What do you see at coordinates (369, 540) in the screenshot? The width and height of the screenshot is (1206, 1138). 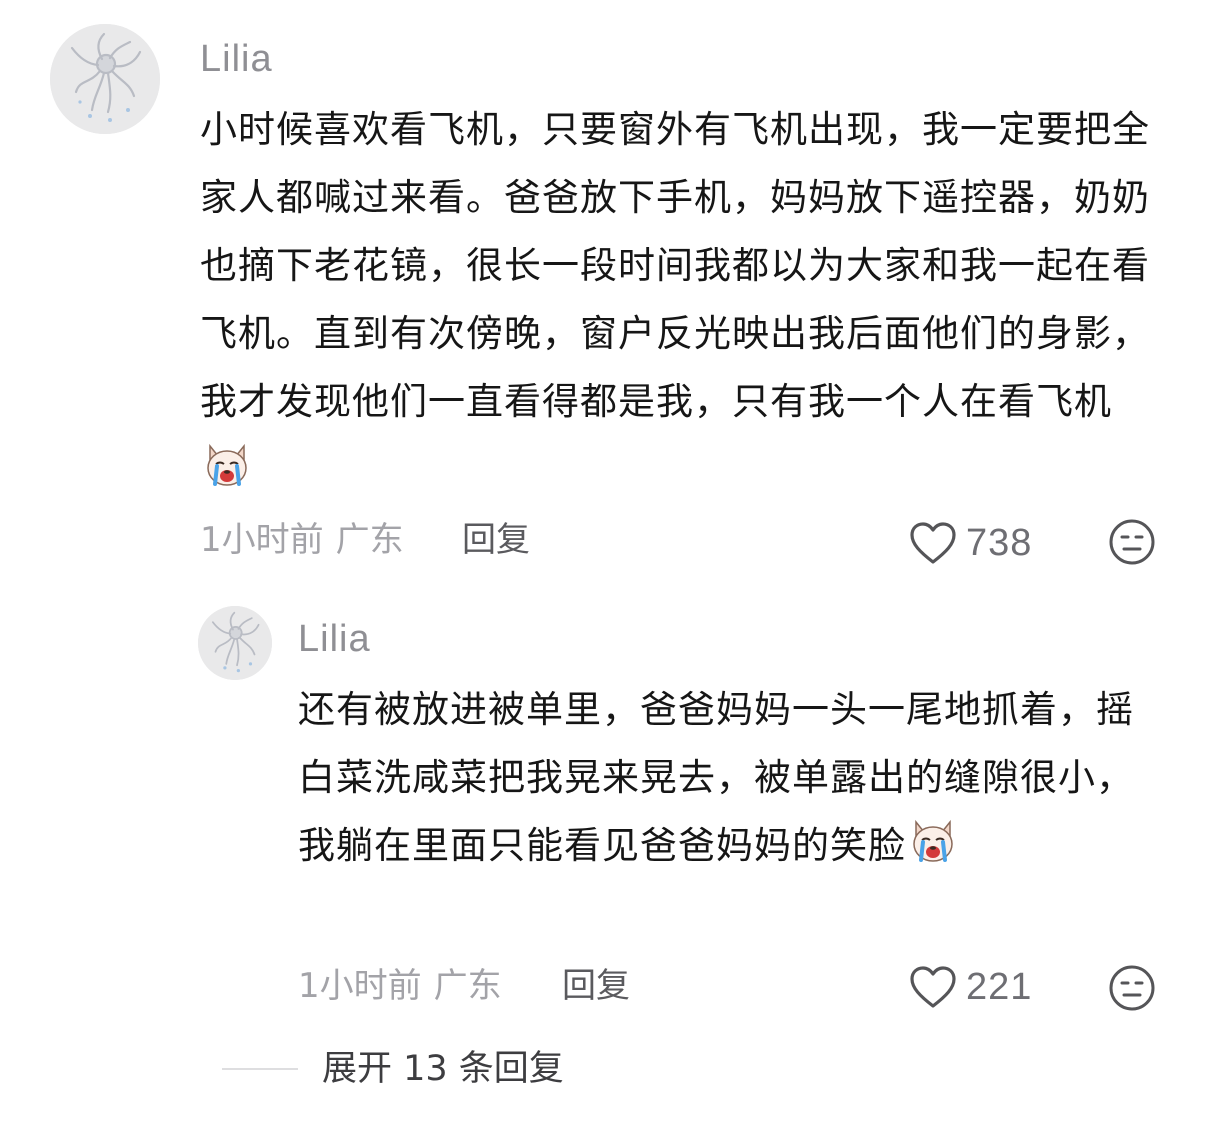 I see `comment-location: 广东` at bounding box center [369, 540].